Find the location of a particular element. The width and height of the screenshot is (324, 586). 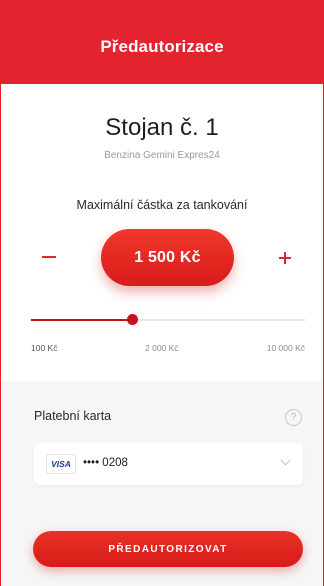

station-location: Benzina Gemini Expres24 is located at coordinates (162, 155).